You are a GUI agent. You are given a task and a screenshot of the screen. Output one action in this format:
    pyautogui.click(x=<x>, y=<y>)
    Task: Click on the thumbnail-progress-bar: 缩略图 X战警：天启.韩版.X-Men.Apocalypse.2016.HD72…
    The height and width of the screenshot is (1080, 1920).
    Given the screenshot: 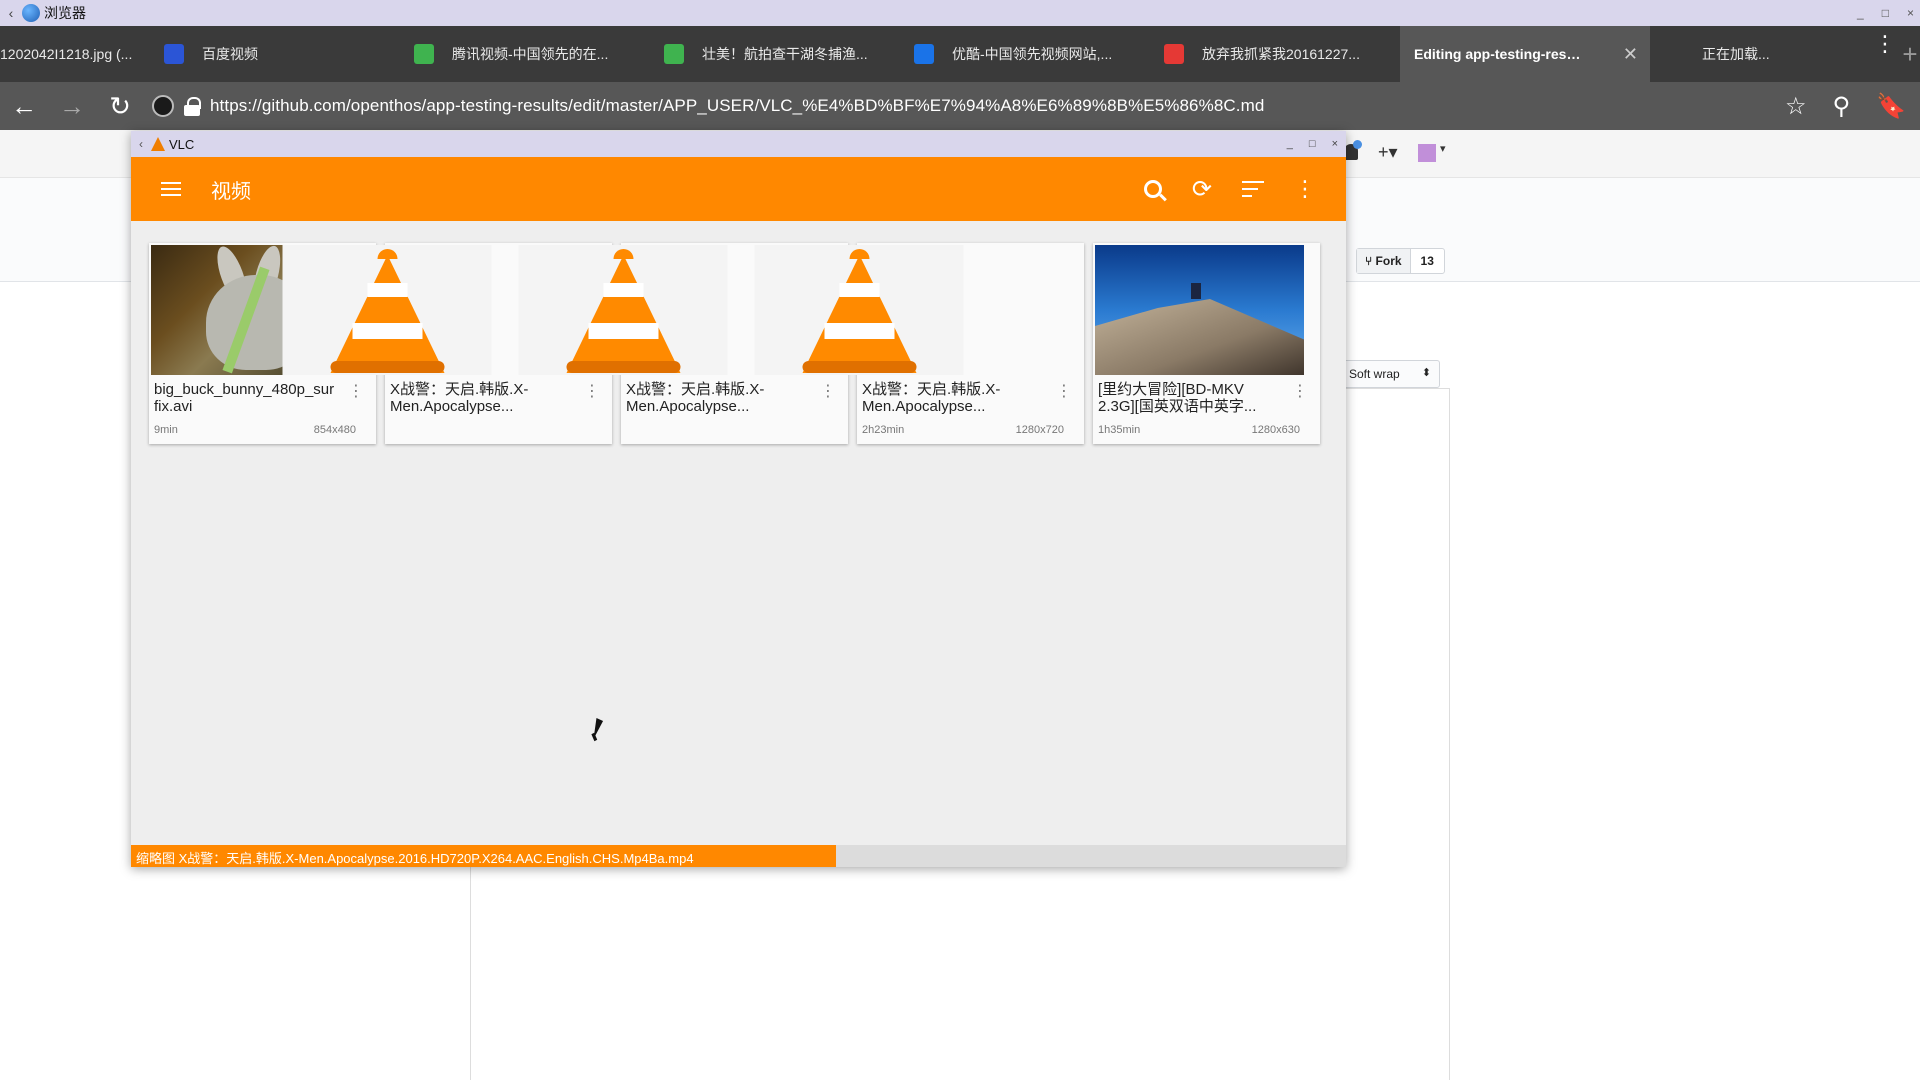 What is the action you would take?
    pyautogui.click(x=738, y=856)
    